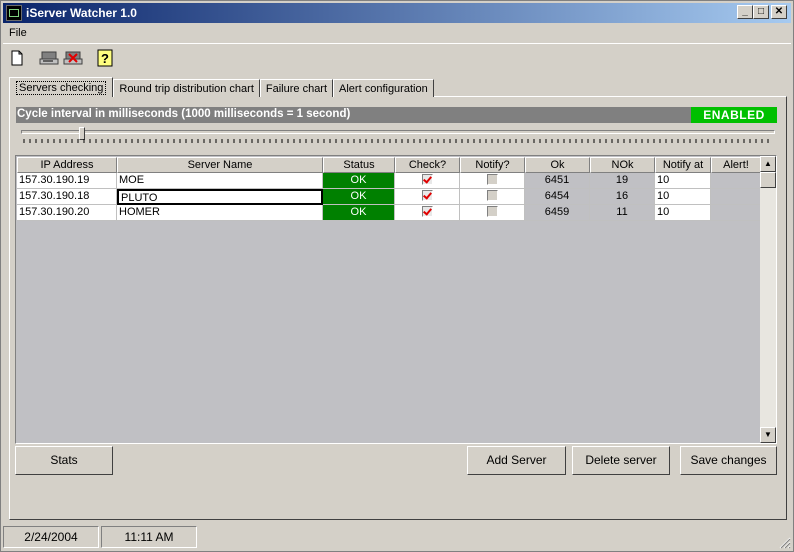 The image size is (794, 552). I want to click on status-time: 11:11 AM, so click(149, 537).